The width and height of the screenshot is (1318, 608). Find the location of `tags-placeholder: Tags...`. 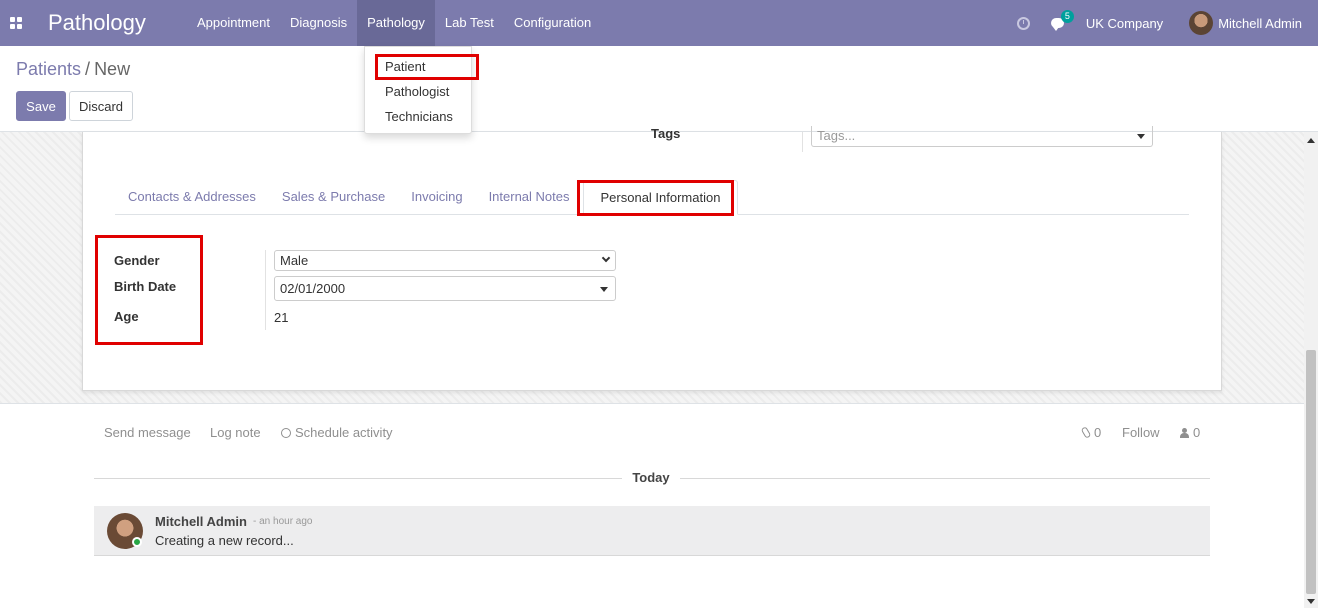

tags-placeholder: Tags... is located at coordinates (836, 135).